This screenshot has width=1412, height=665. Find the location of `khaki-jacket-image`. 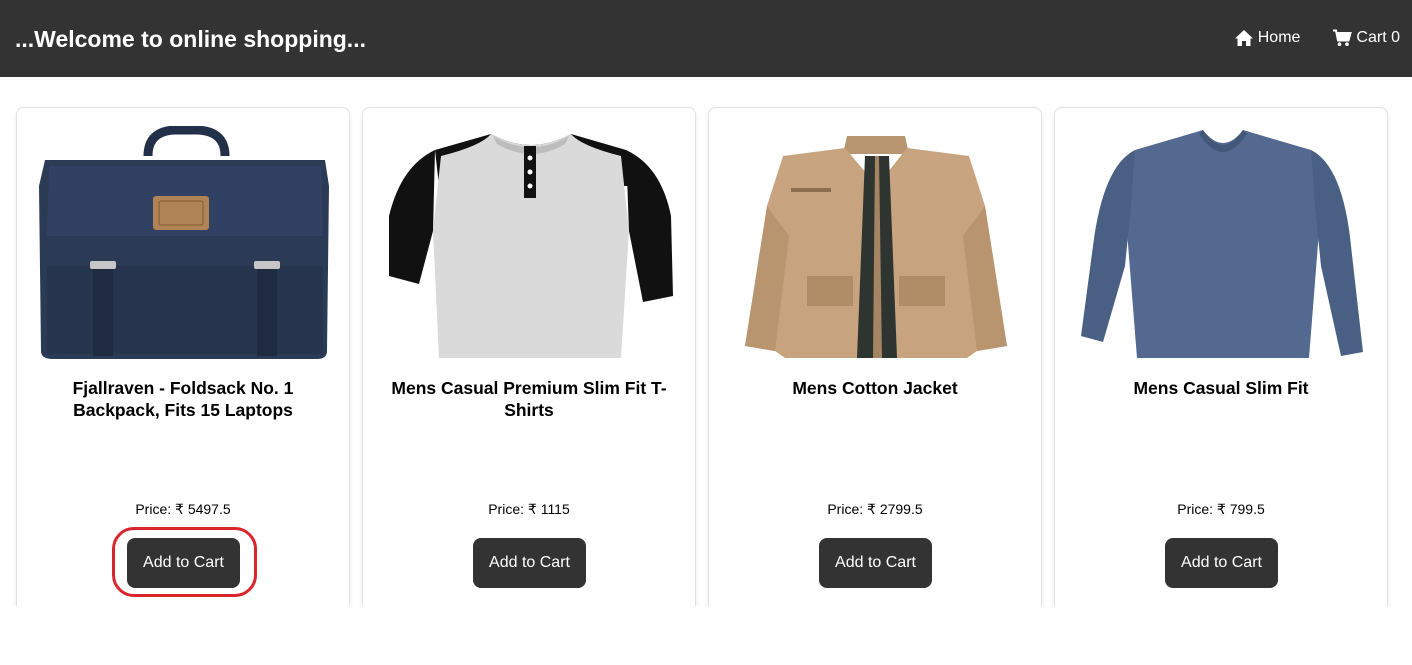

khaki-jacket-image is located at coordinates (876, 243).